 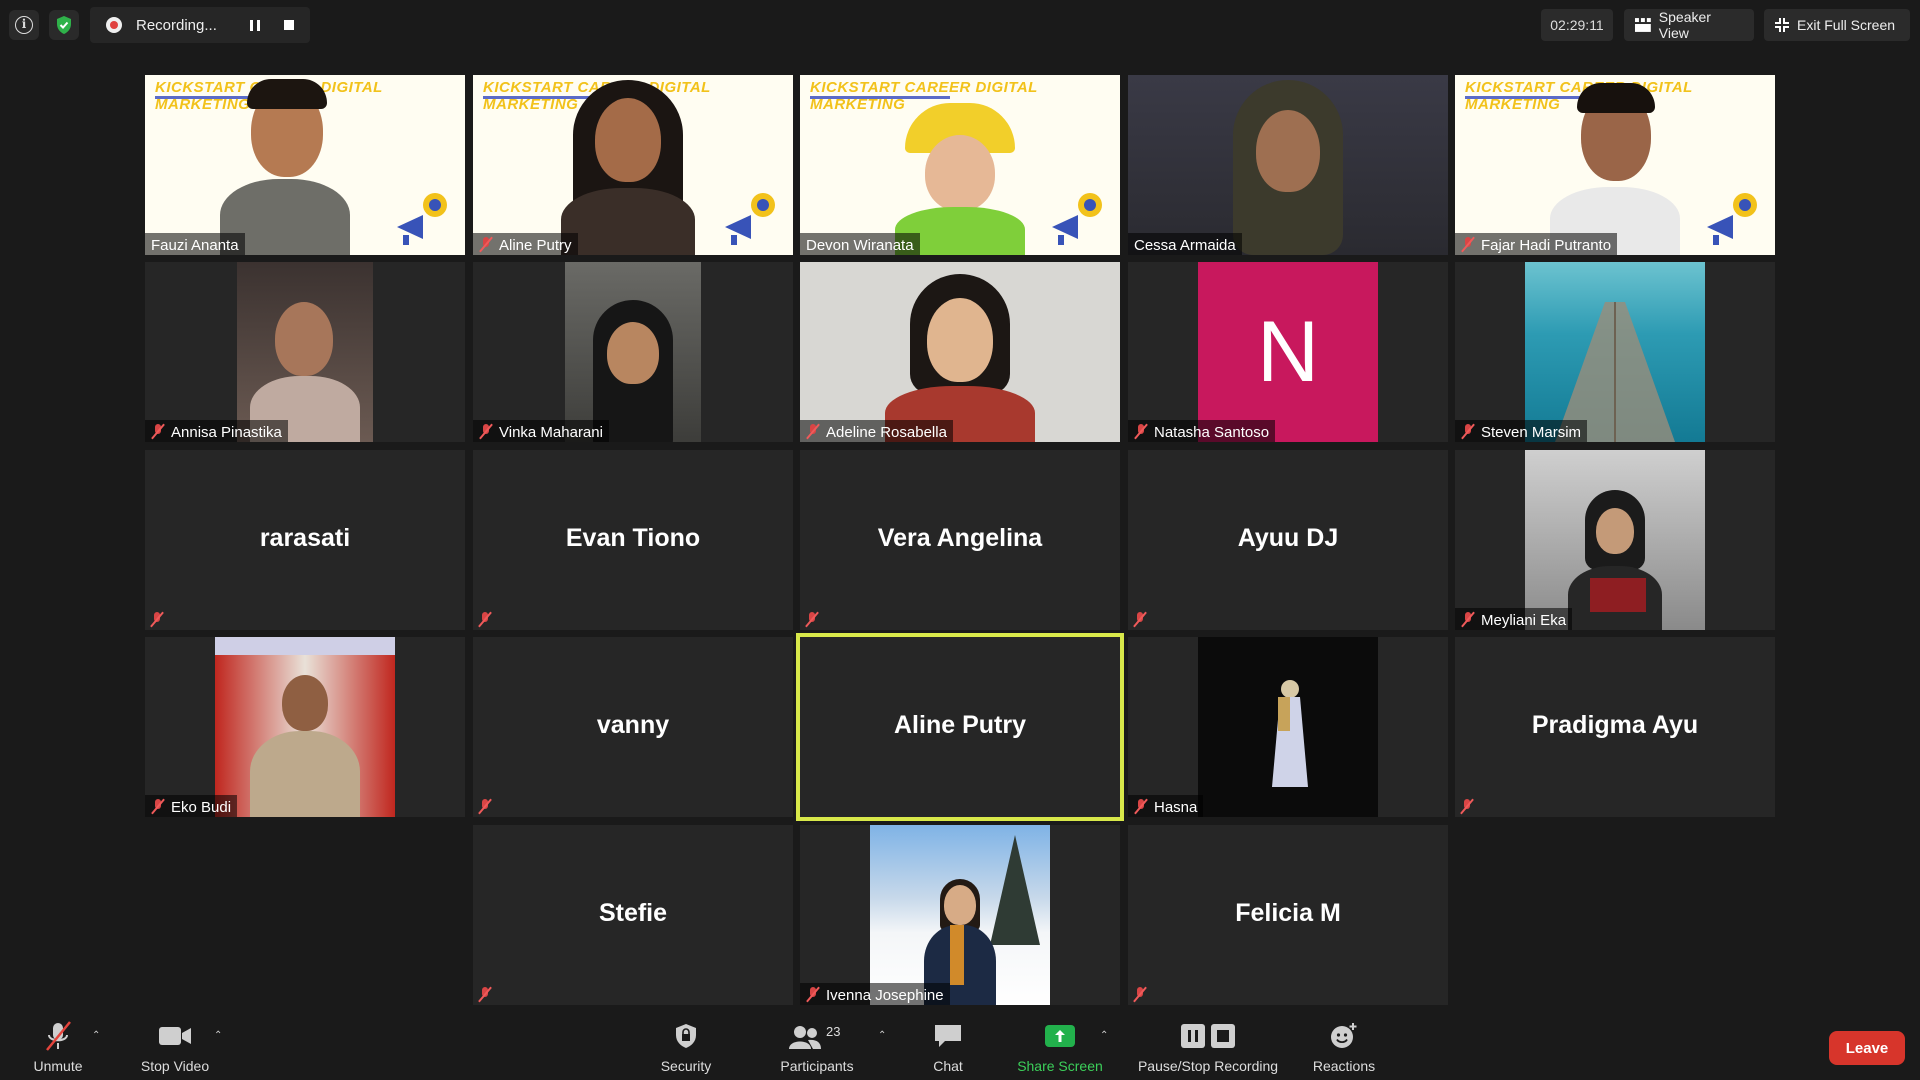 What do you see at coordinates (960, 727) in the screenshot?
I see `active-speaker-tile: Aline Putry` at bounding box center [960, 727].